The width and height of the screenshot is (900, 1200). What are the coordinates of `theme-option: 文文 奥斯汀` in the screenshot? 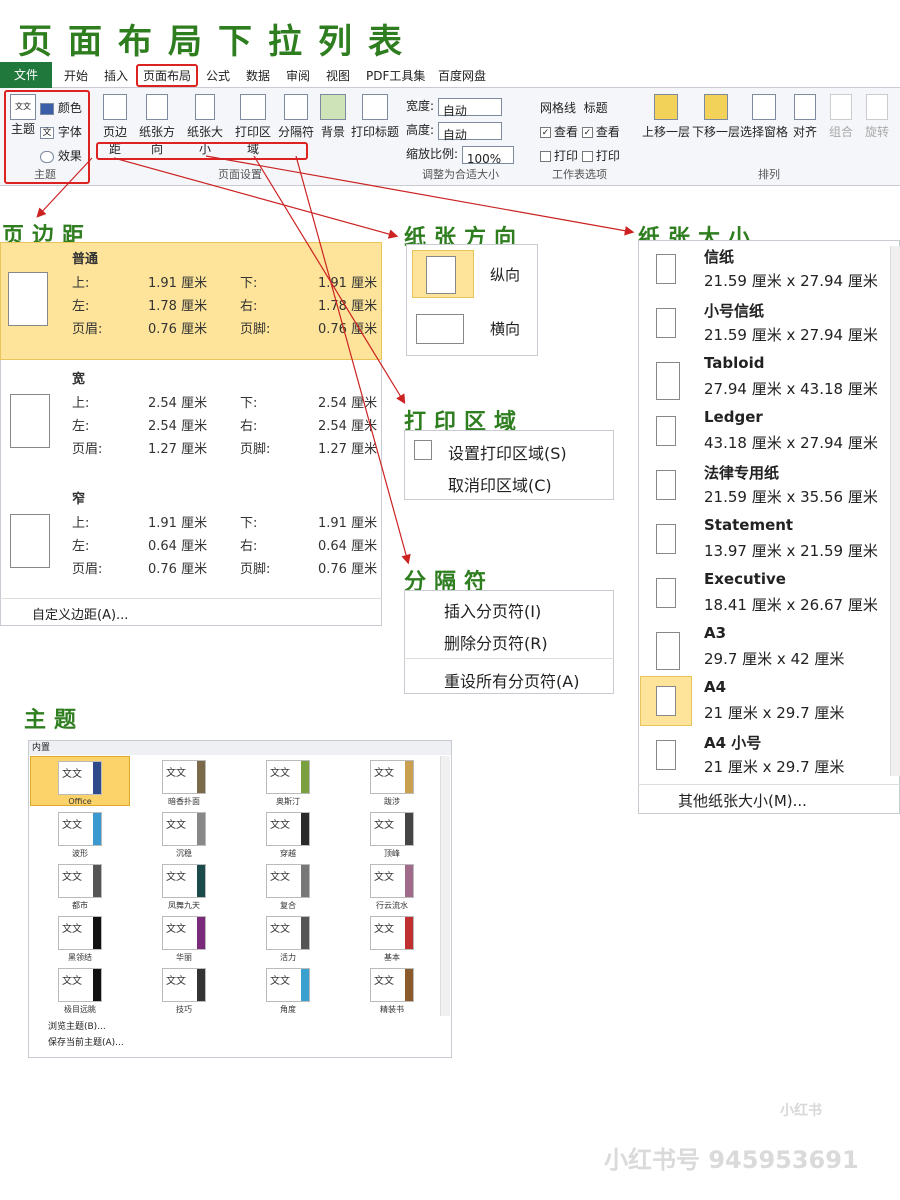 It's located at (288, 781).